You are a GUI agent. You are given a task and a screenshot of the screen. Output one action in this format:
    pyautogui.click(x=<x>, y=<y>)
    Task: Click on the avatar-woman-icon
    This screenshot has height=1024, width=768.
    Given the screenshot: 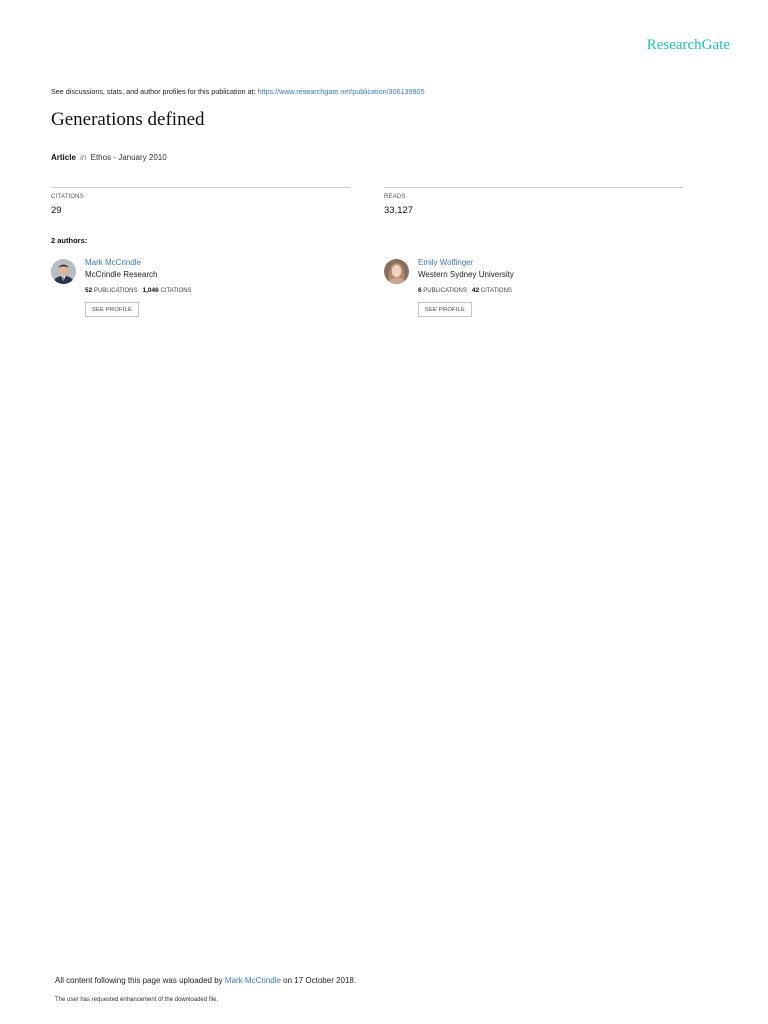 What is the action you would take?
    pyautogui.click(x=396, y=271)
    